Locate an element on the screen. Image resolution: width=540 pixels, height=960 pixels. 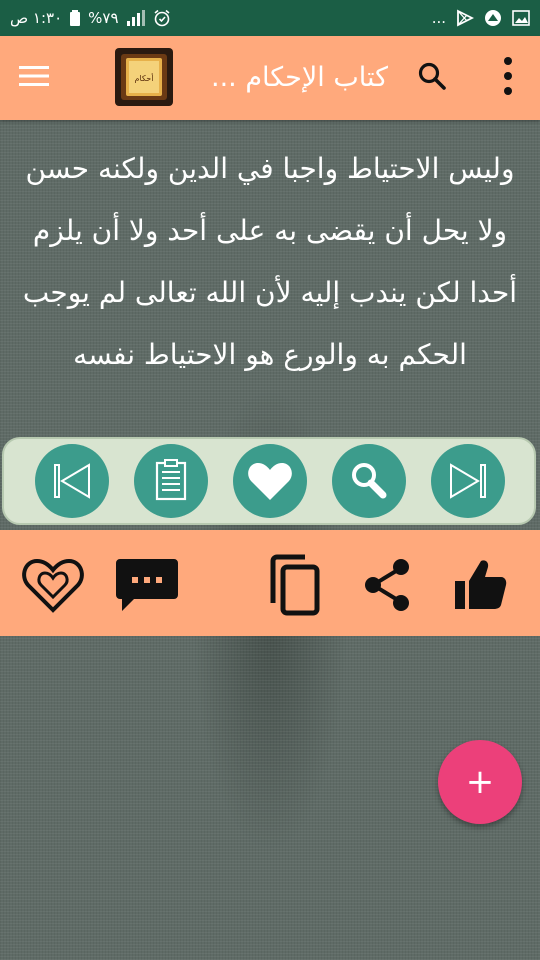
add-favorite-button is located at coordinates (53, 585).